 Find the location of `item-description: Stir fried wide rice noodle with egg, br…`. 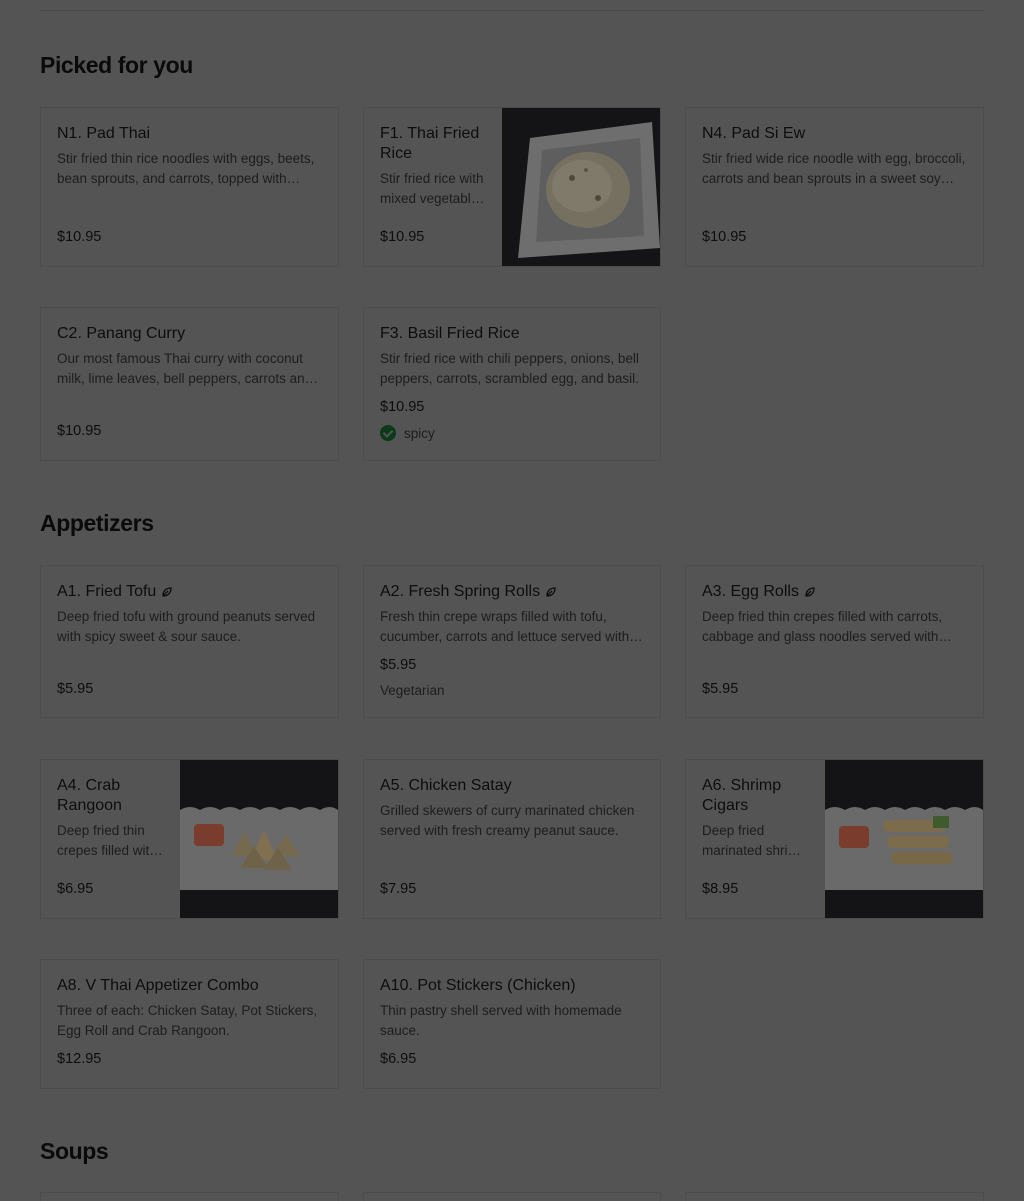

item-description: Stir fried wide rice noodle with egg, br… is located at coordinates (834, 168).